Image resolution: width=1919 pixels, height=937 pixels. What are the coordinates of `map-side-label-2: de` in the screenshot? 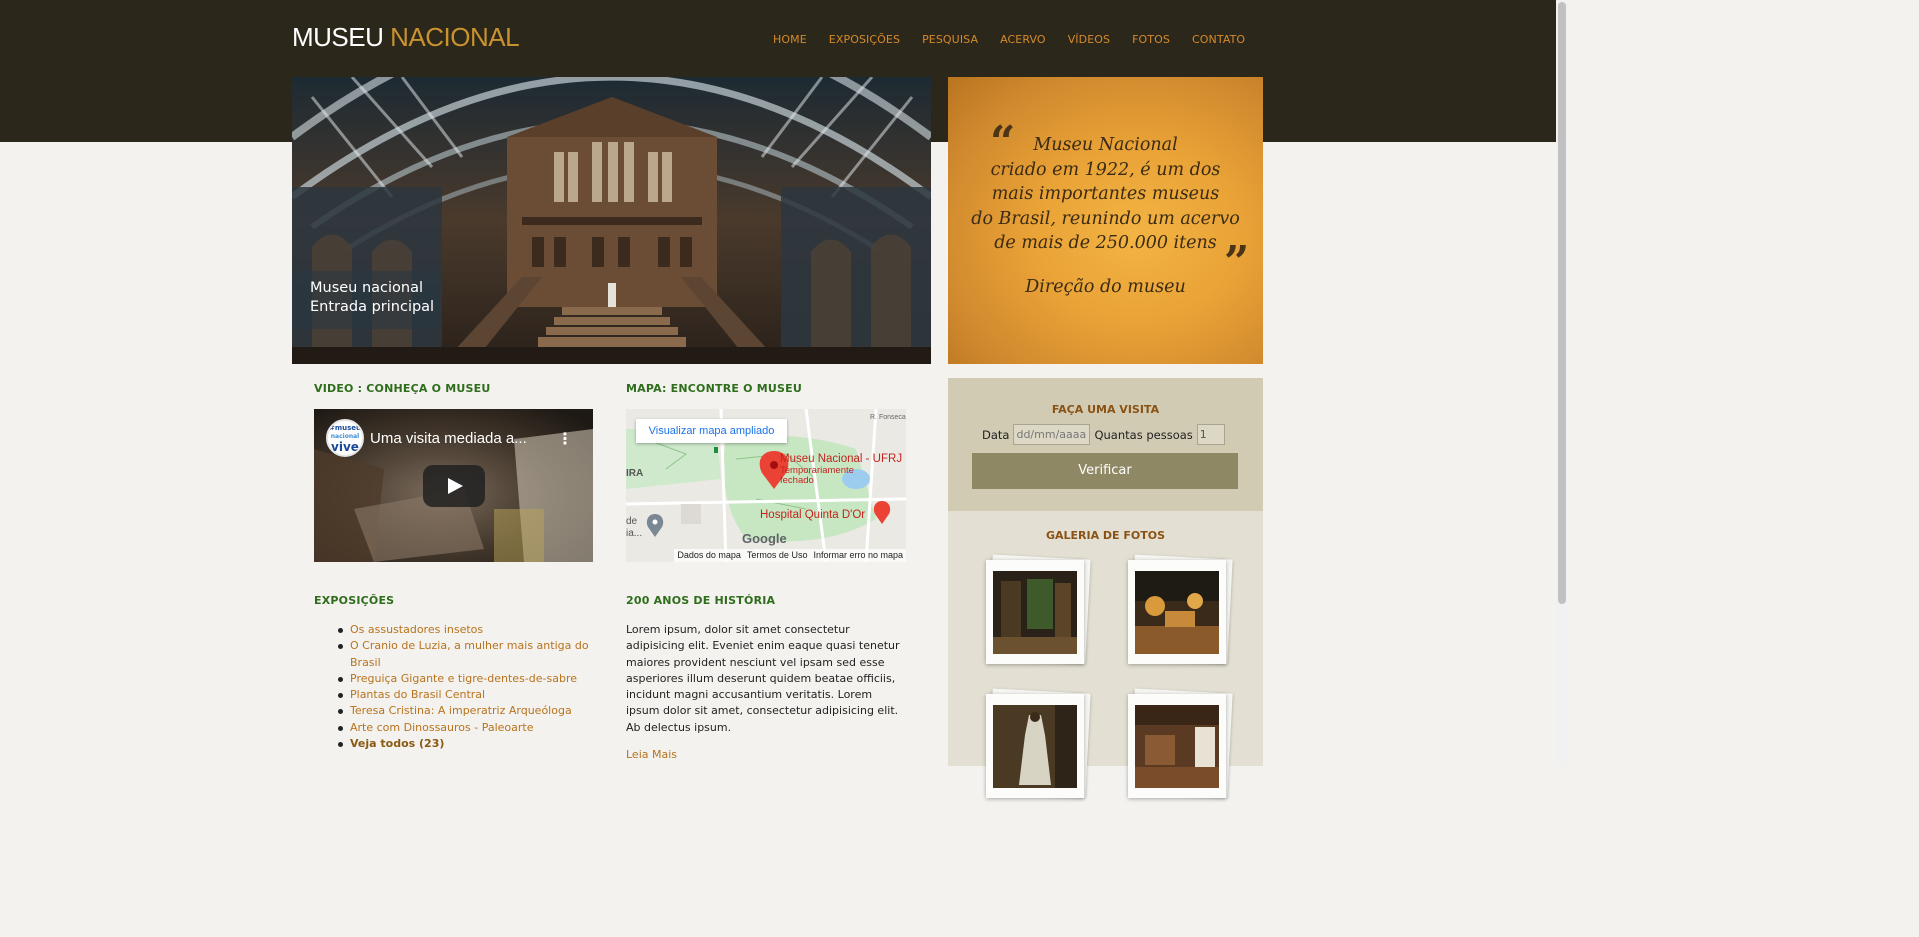 It's located at (632, 521).